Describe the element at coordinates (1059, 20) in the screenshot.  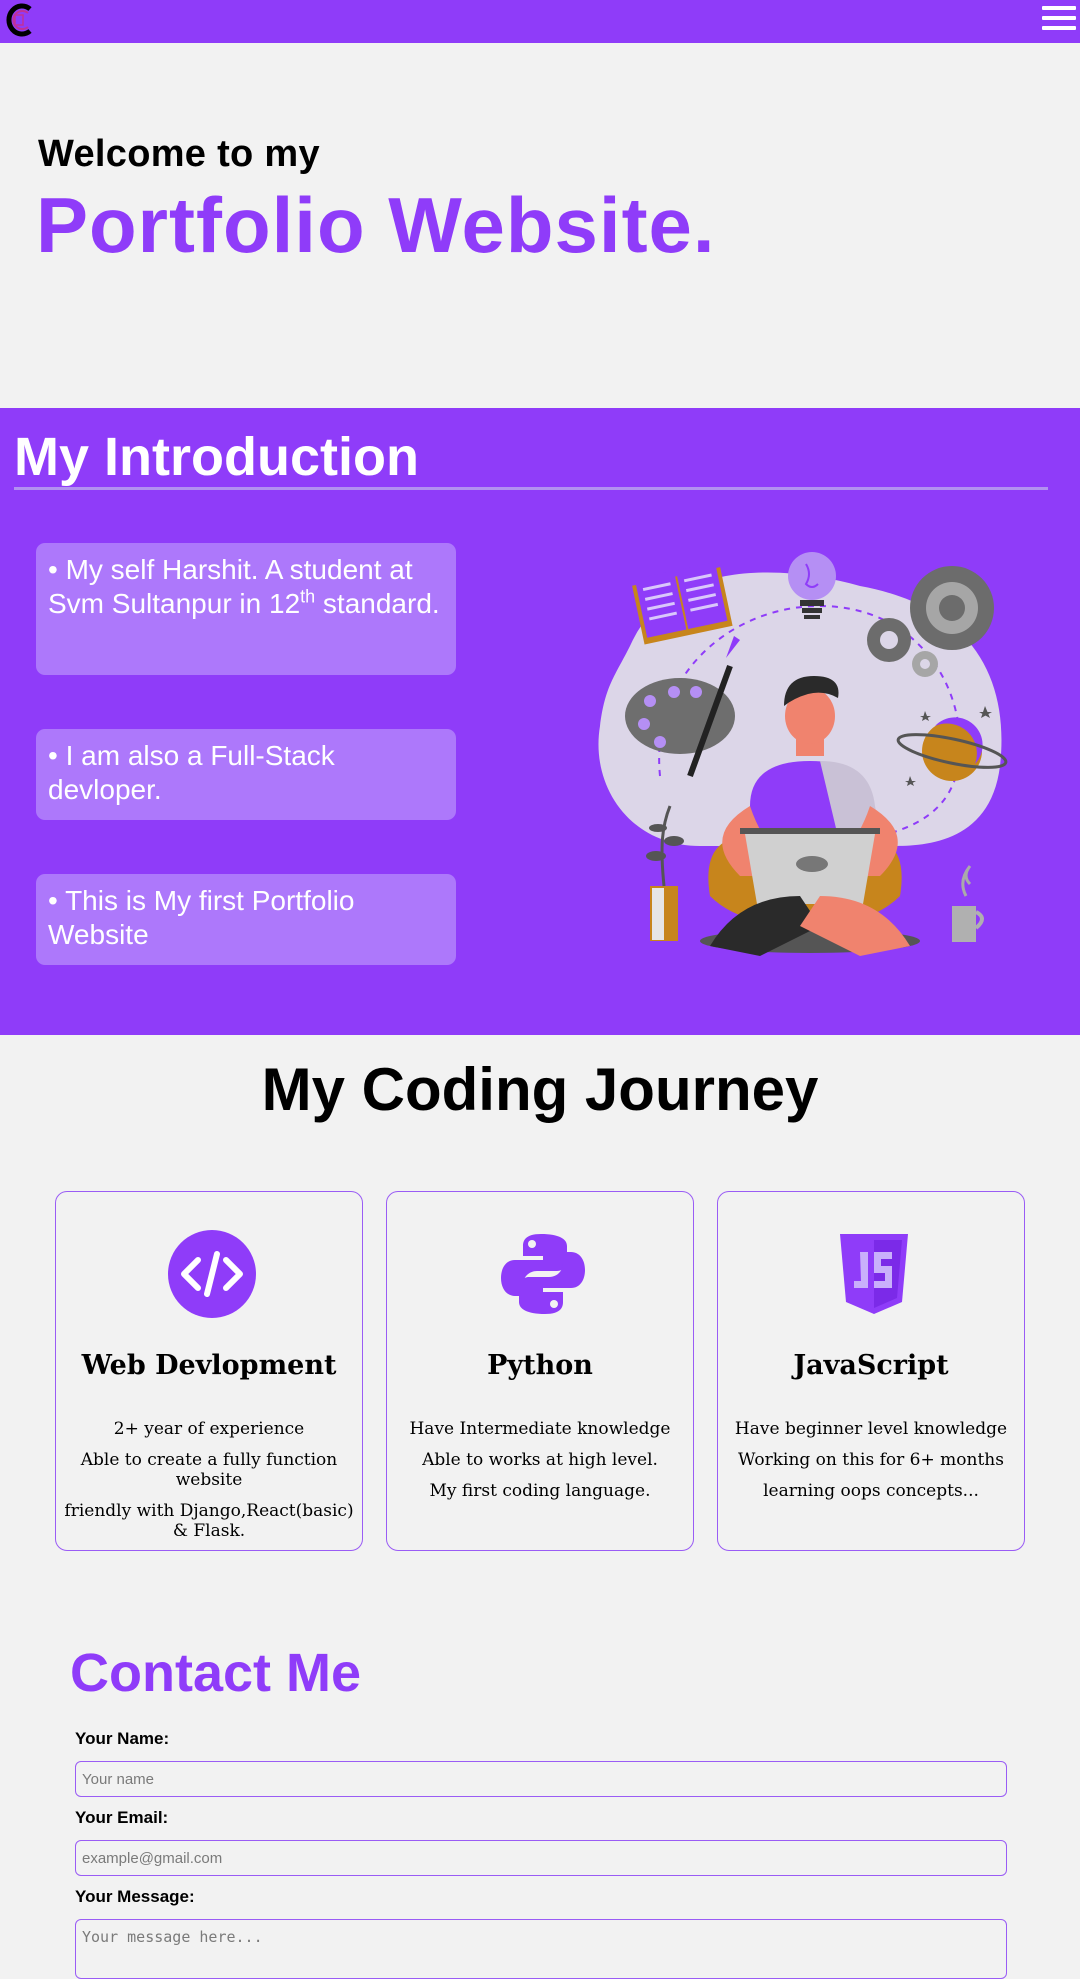
I see `hamburger-menu-icon` at that location.